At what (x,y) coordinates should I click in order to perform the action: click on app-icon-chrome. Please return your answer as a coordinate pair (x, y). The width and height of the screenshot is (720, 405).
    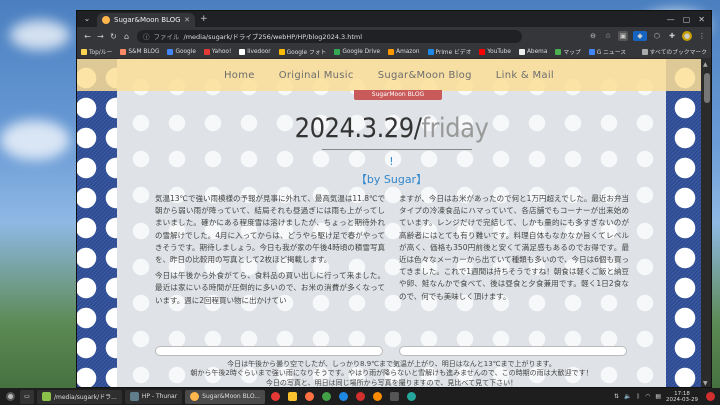
    Looking at the image, I should click on (326, 397).